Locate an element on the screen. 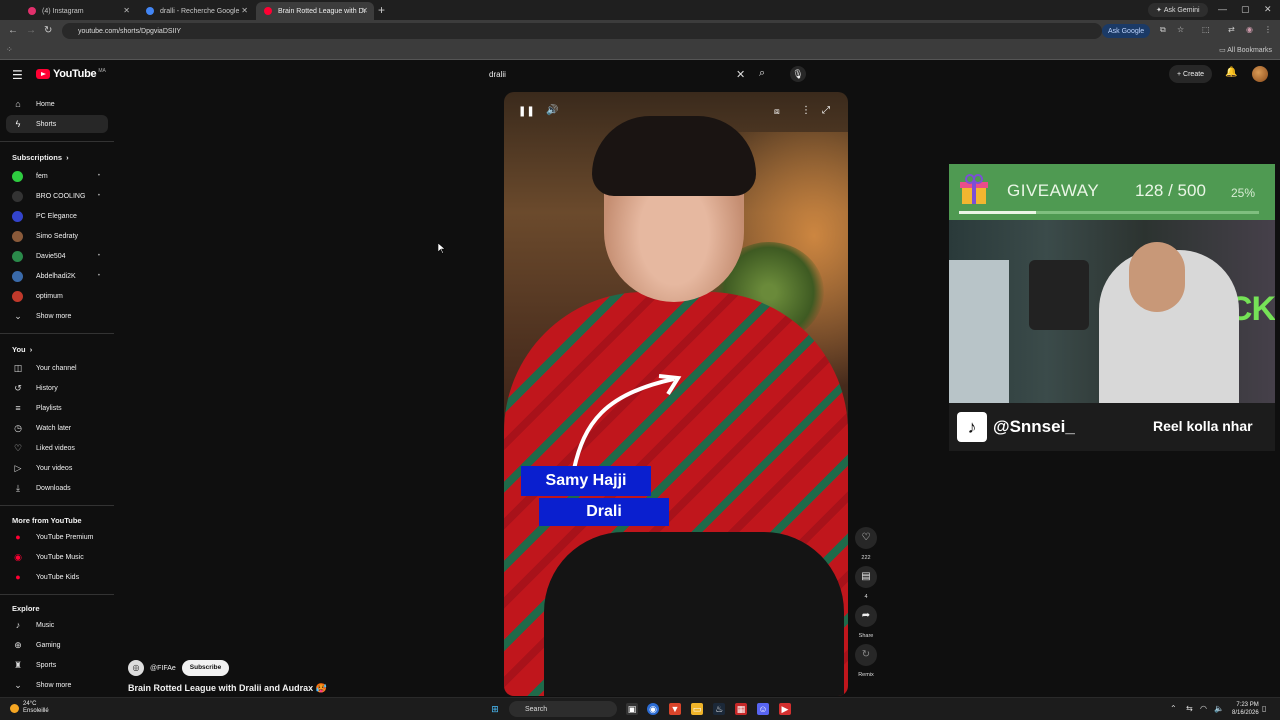 Image resolution: width=1280 pixels, height=720 pixels. forward-icon: → is located at coordinates (31, 30).